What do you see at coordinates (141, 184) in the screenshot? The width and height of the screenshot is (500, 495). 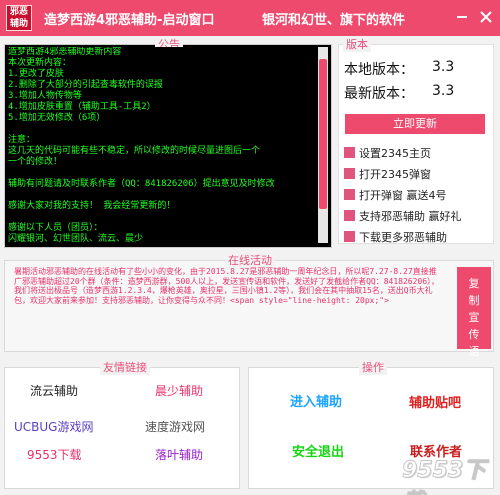 I see `notice-line: 辅助有问题请及时联系作者（QQ：841826206）提出意见及时修改` at bounding box center [141, 184].